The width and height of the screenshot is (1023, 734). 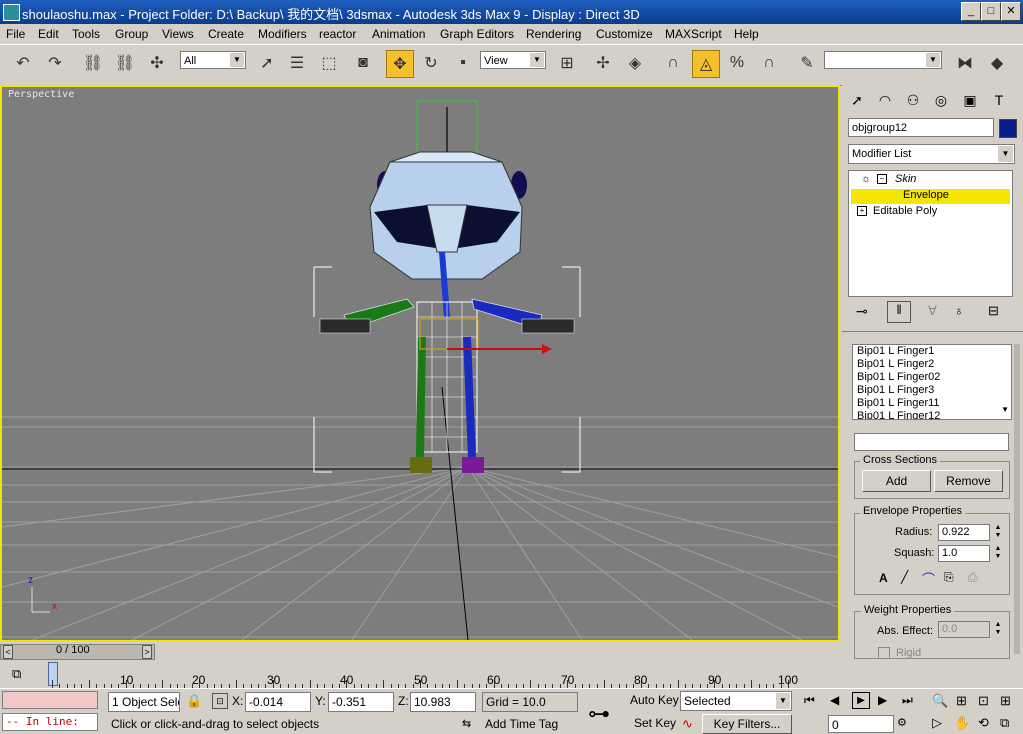 What do you see at coordinates (567, 63) in the screenshot?
I see `pivot-center-icon: ⊞` at bounding box center [567, 63].